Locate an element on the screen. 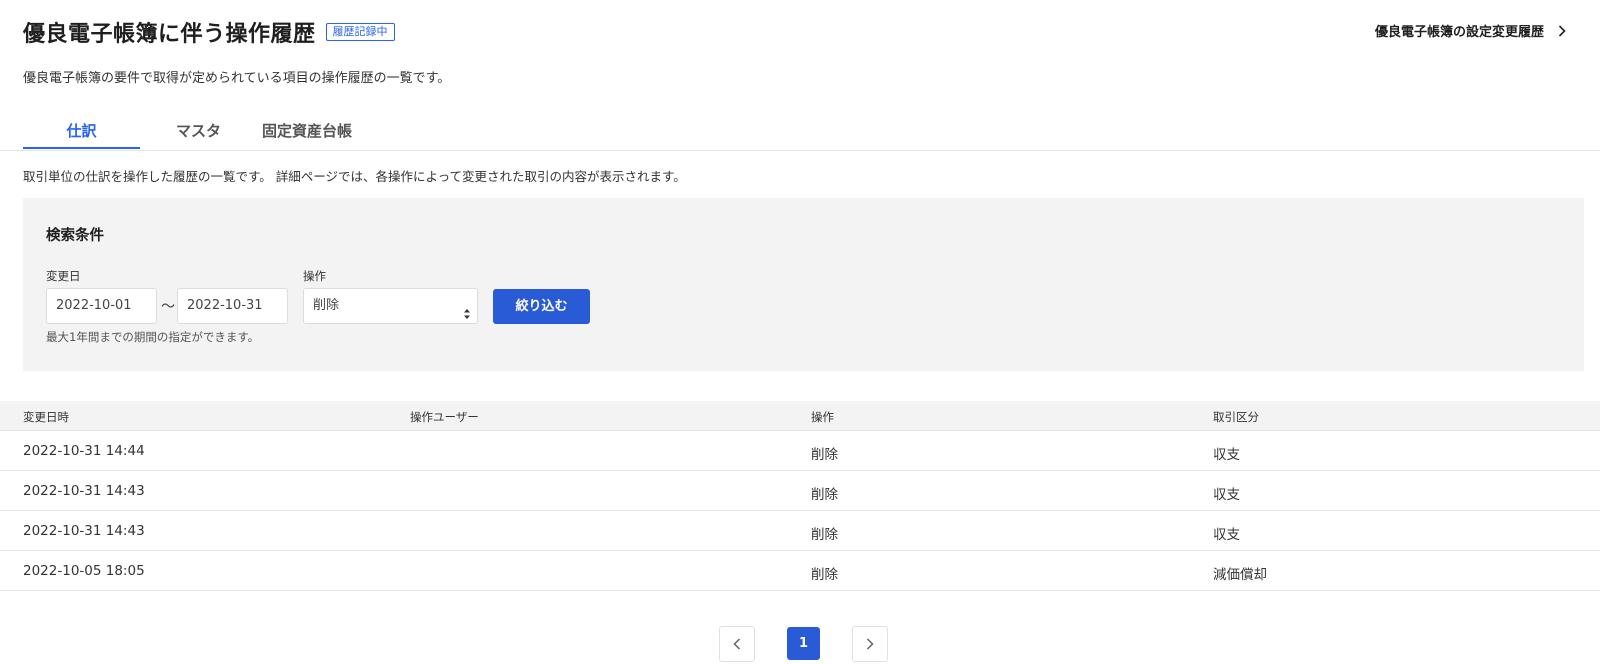  next-page-button is located at coordinates (870, 644).